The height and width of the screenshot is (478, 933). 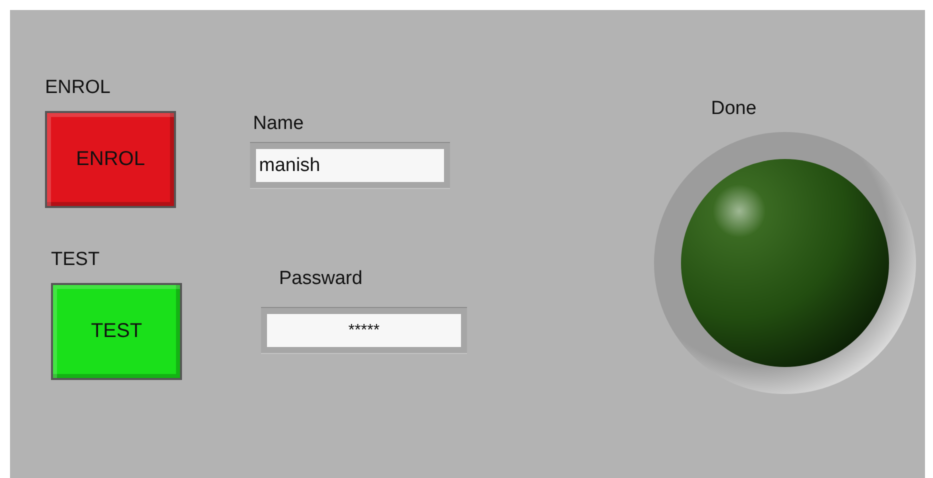 What do you see at coordinates (77, 88) in the screenshot?
I see `button-label: ENROL` at bounding box center [77, 88].